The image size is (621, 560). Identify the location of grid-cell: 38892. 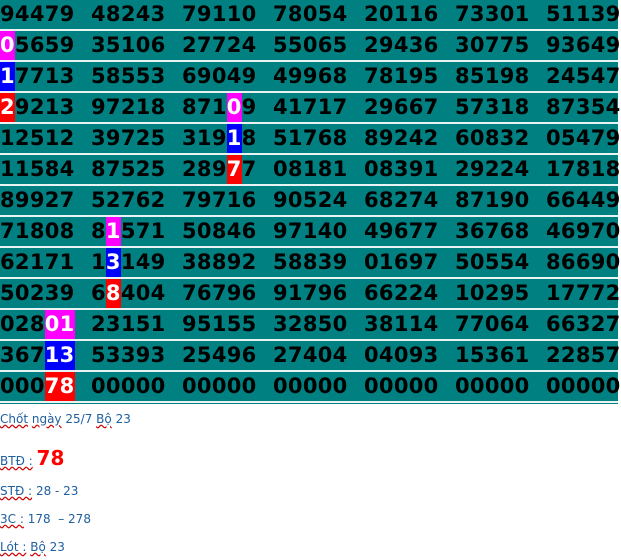
(219, 262).